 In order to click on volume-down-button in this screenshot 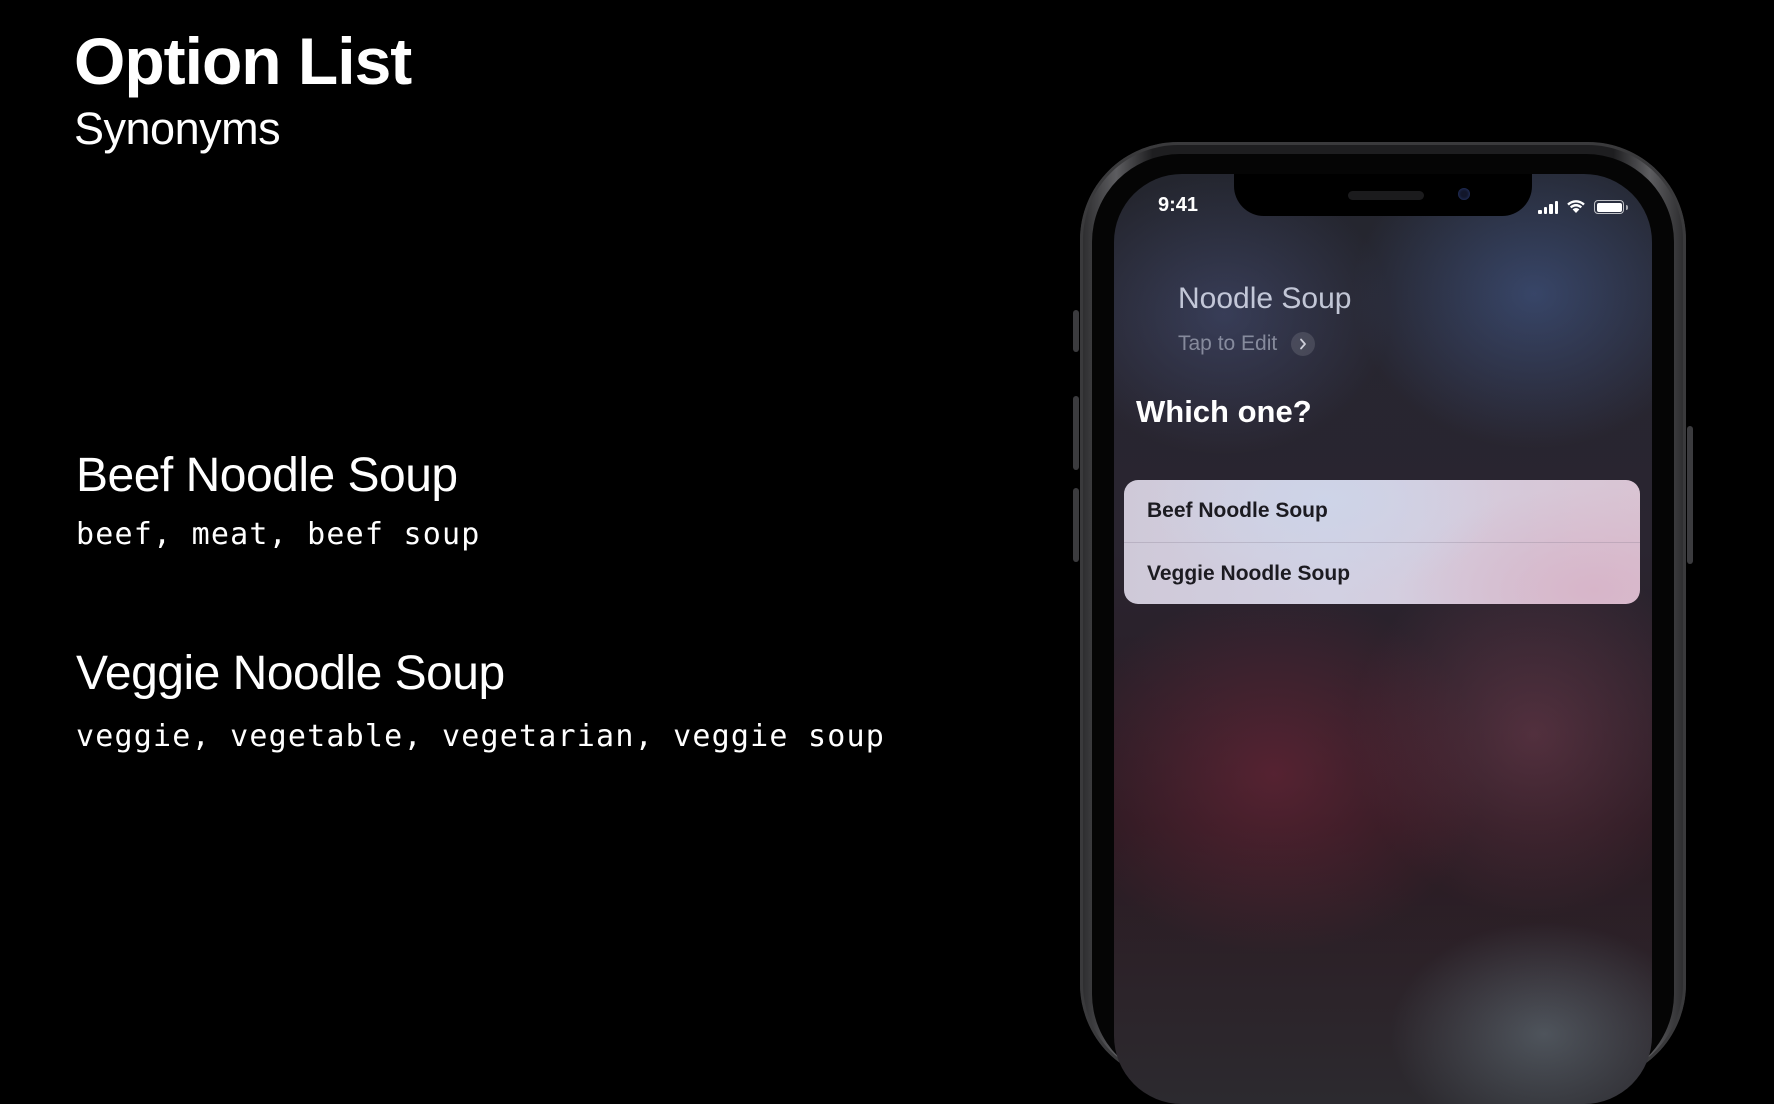, I will do `click(1076, 525)`.